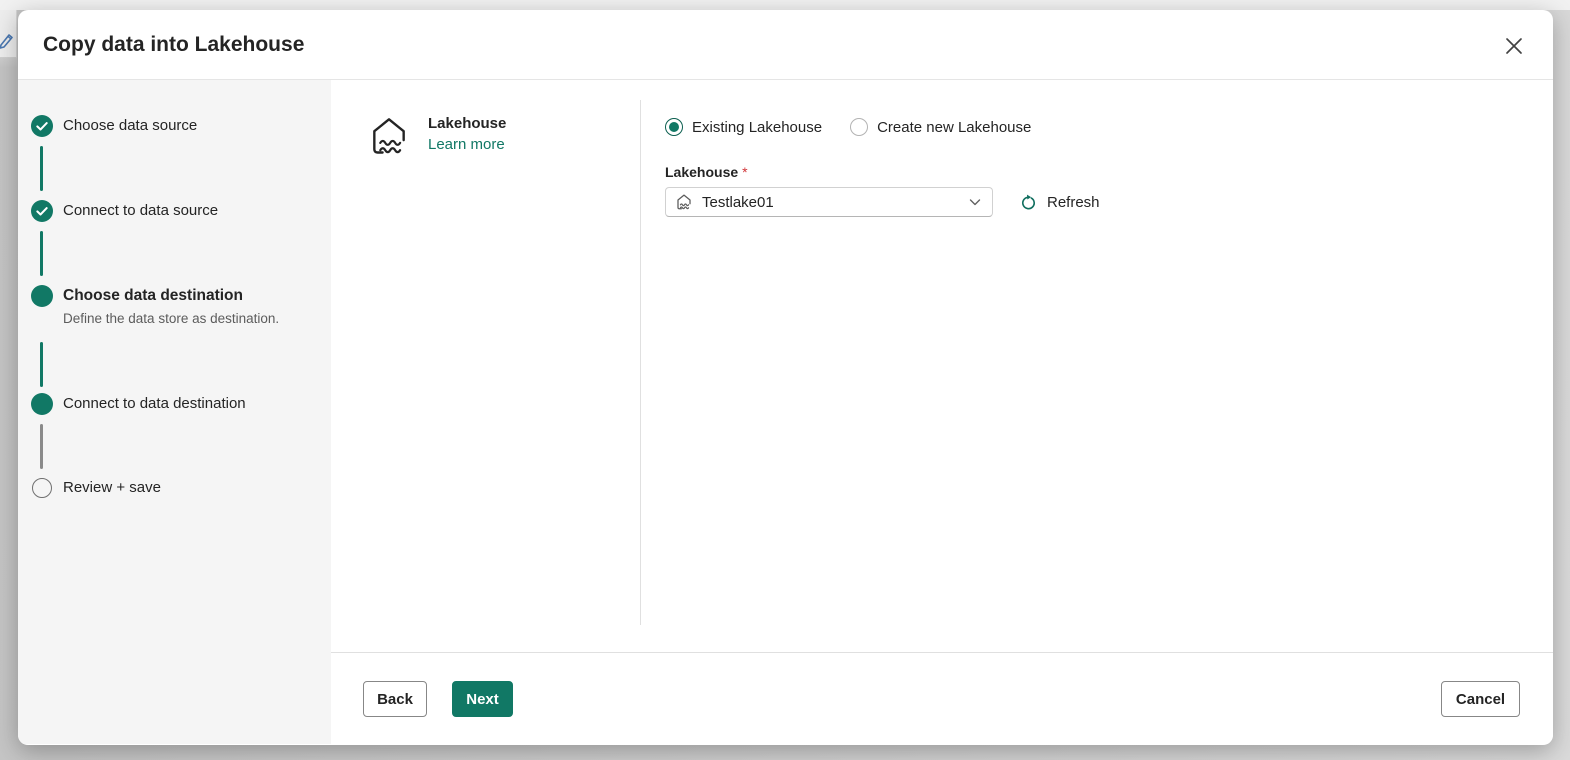 The height and width of the screenshot is (760, 1570). I want to click on step-connect-data-destination: Connect to data destination, so click(138, 404).